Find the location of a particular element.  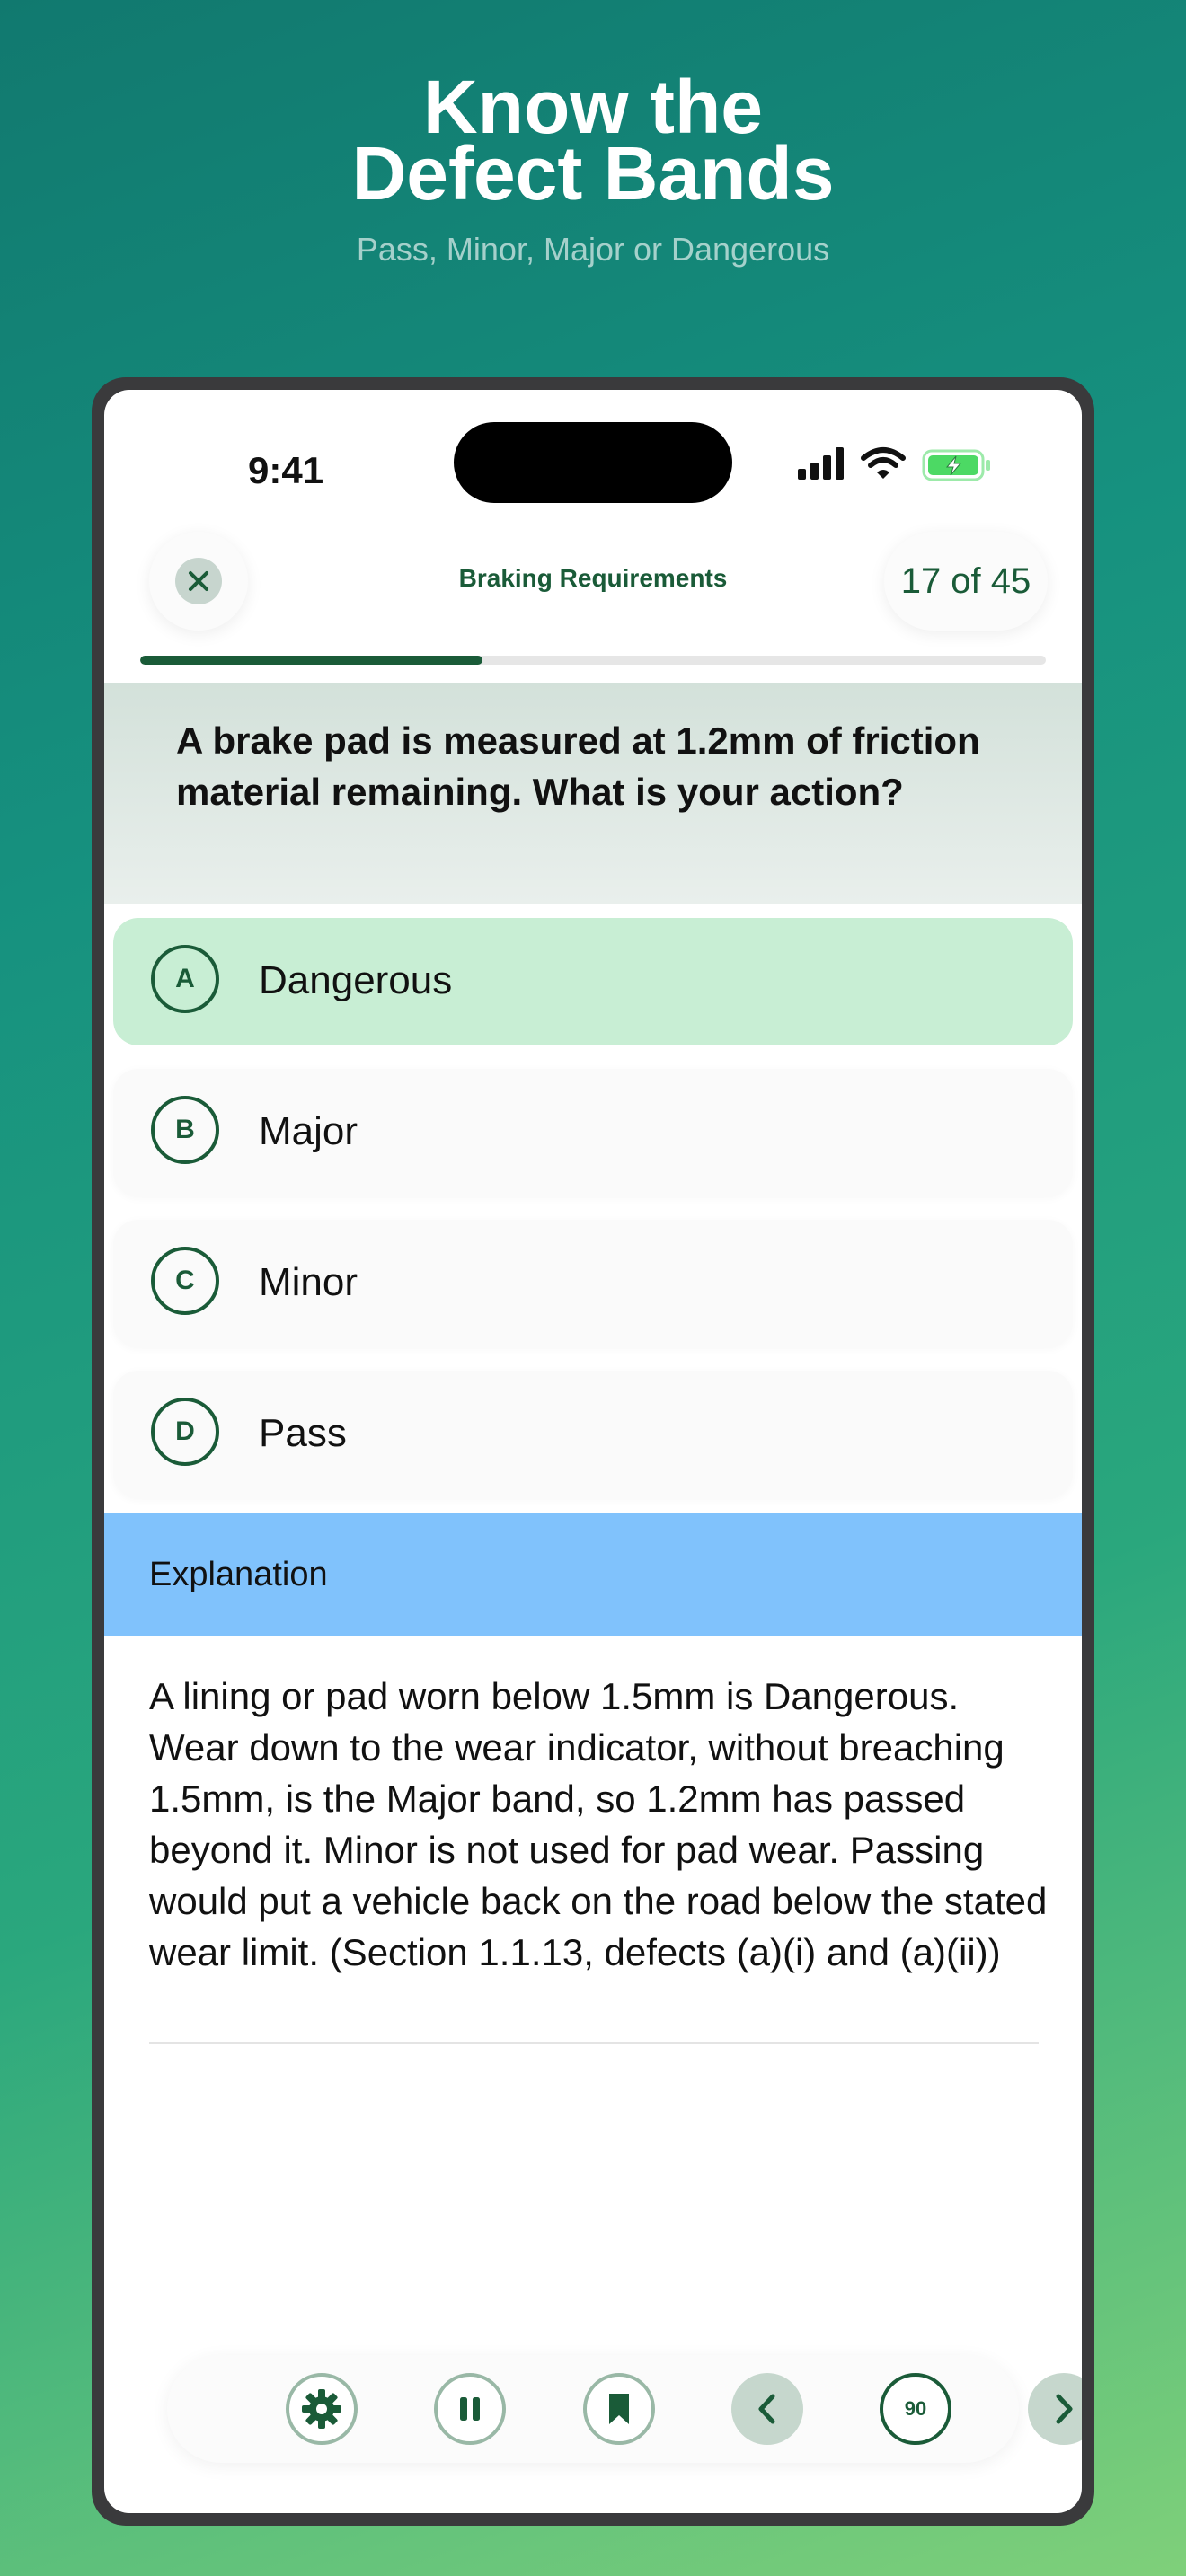

chevron-right-icon is located at coordinates (1064, 2409).